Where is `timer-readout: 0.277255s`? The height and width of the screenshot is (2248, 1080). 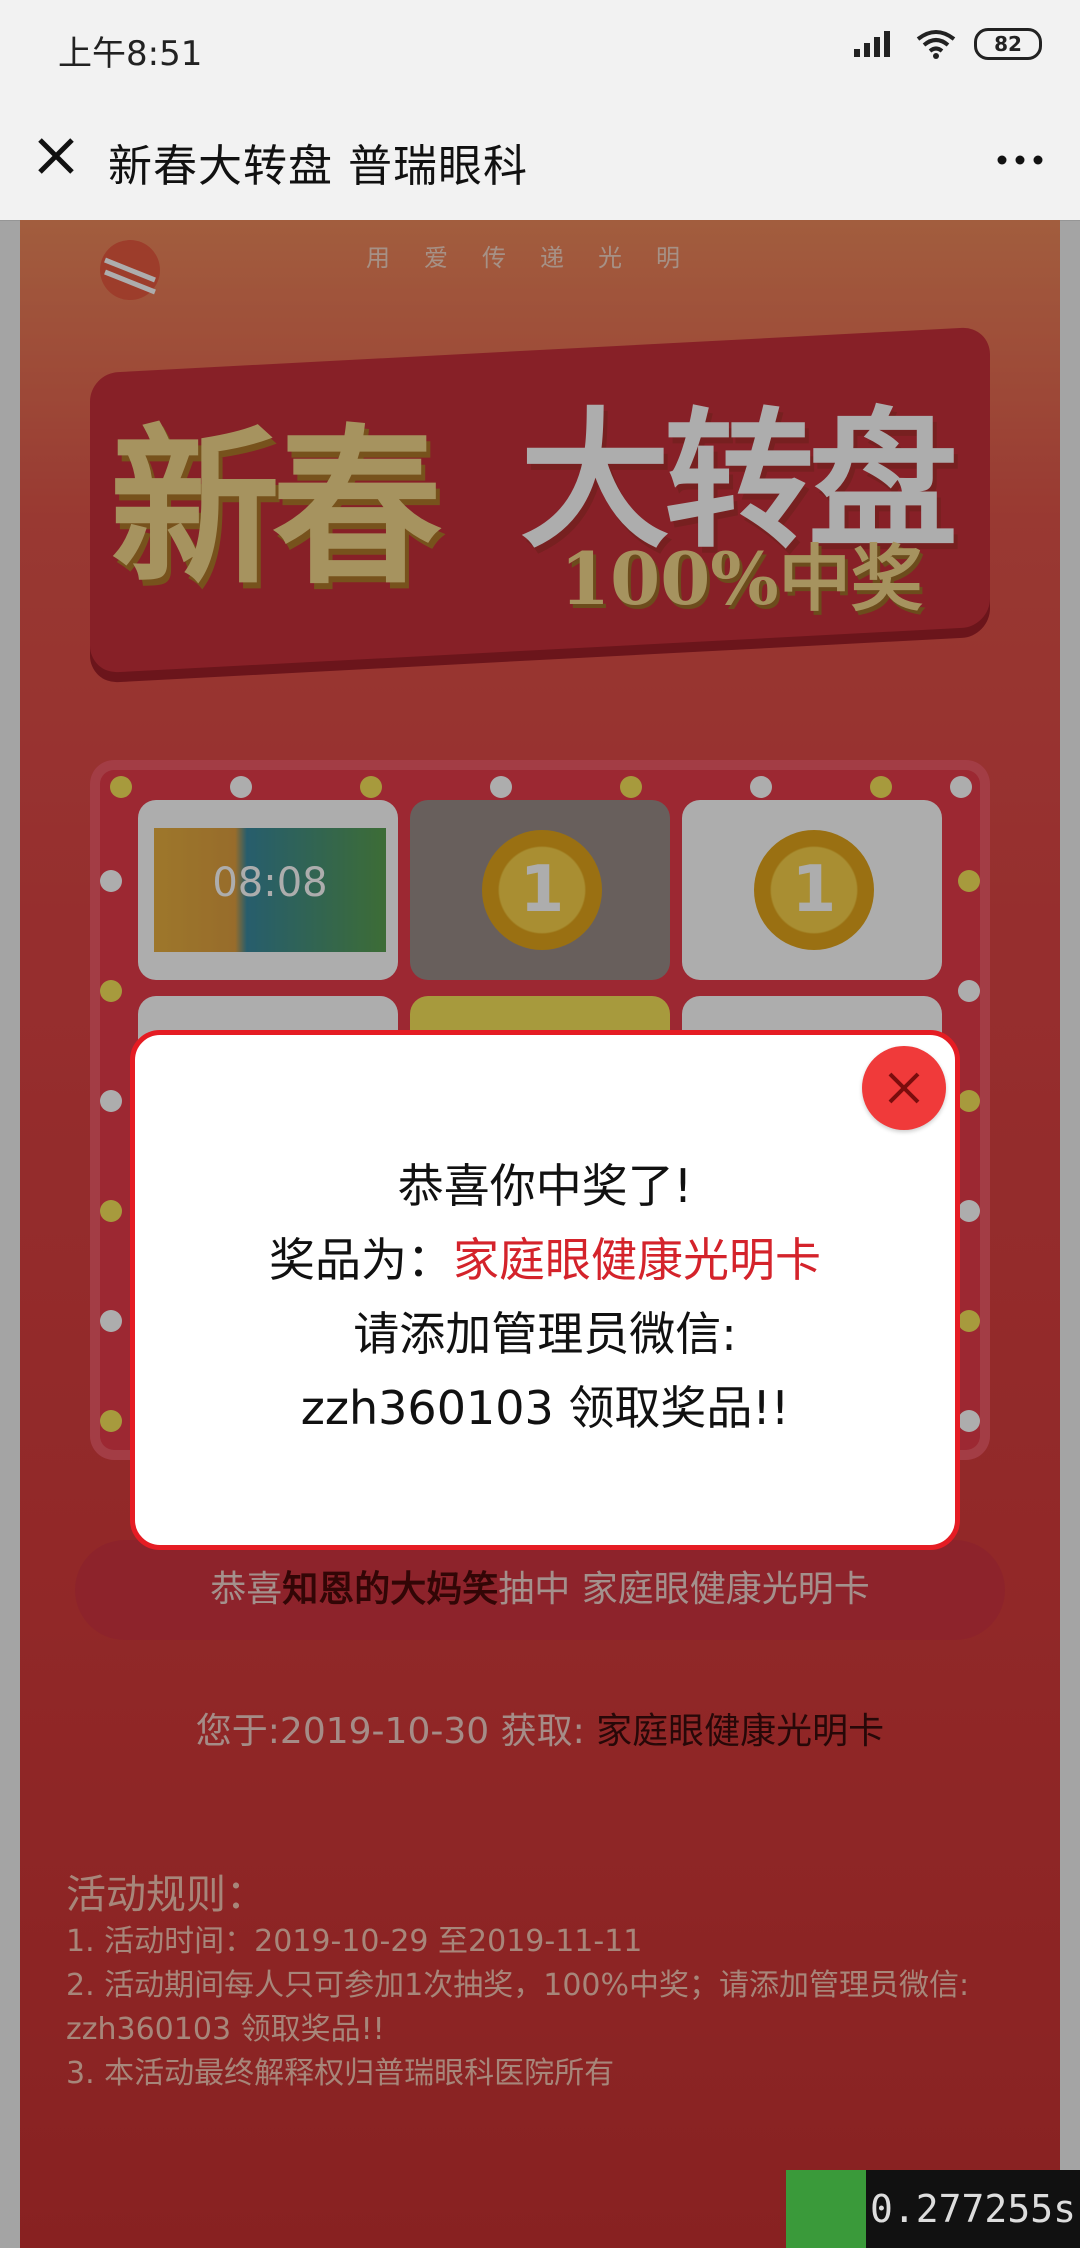
timer-readout: 0.277255s is located at coordinates (973, 2209).